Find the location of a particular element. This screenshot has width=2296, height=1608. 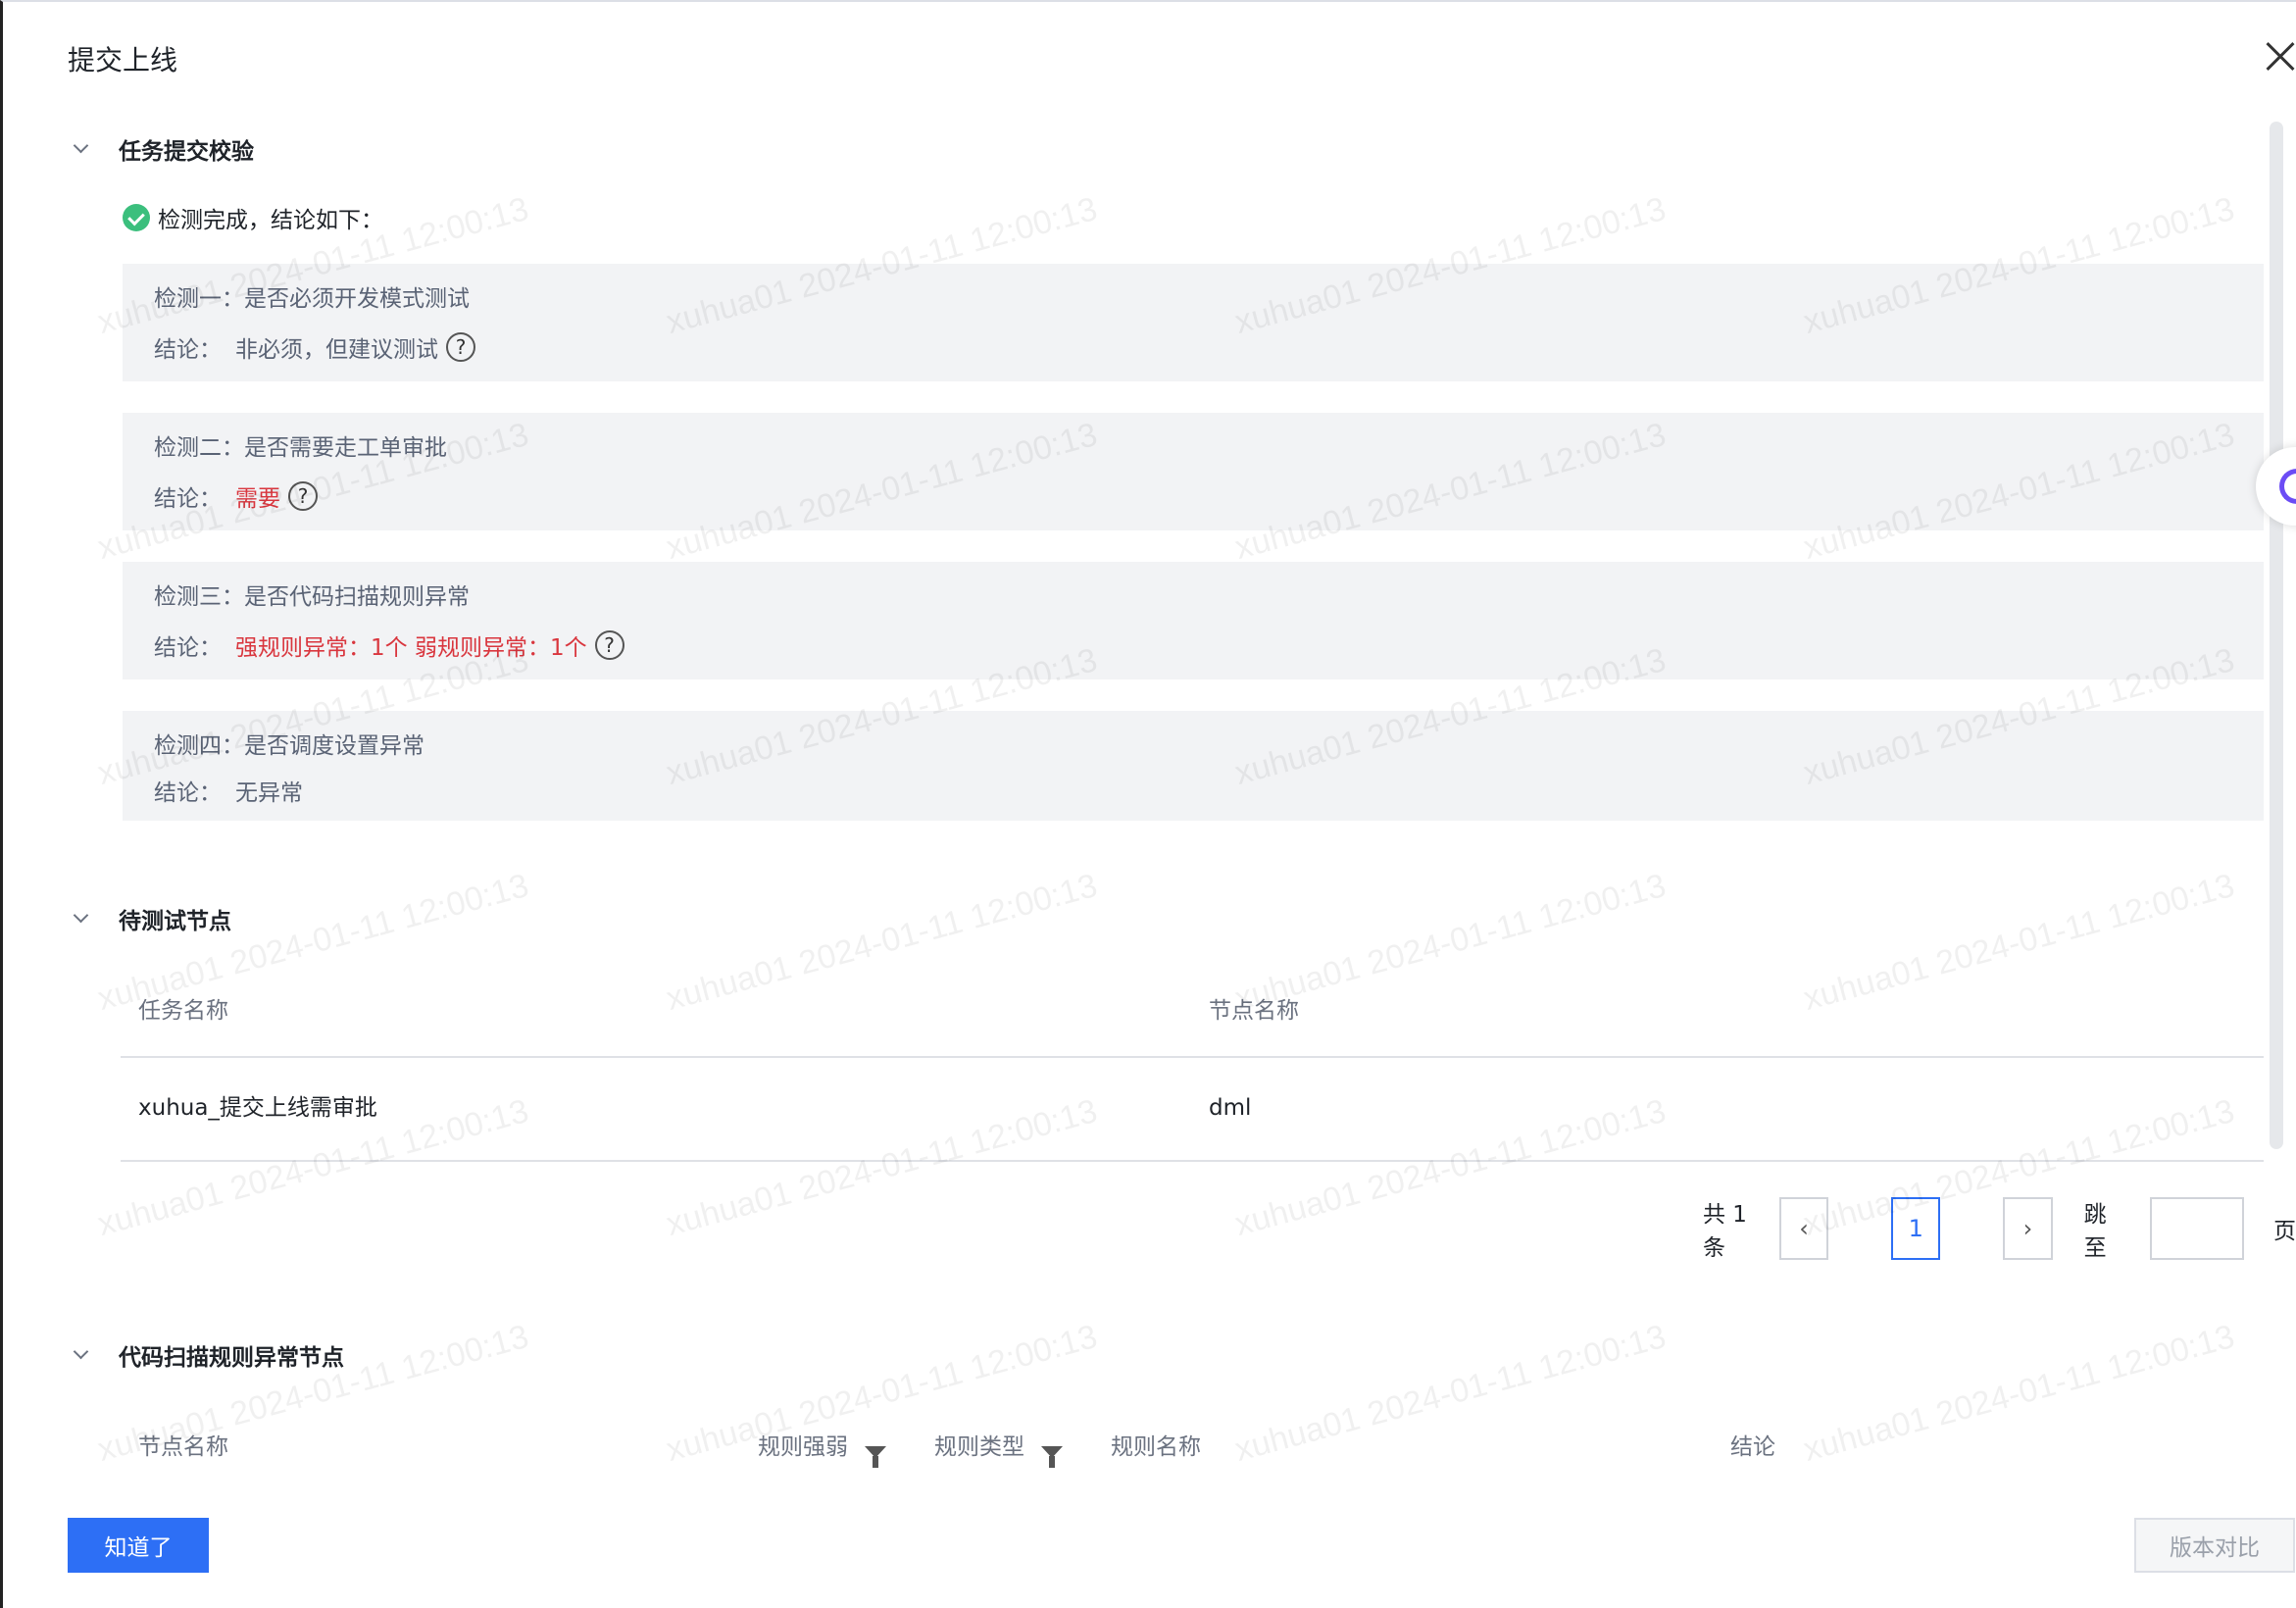

column-header-rule-type: 规则类型 is located at coordinates (999, 1447).